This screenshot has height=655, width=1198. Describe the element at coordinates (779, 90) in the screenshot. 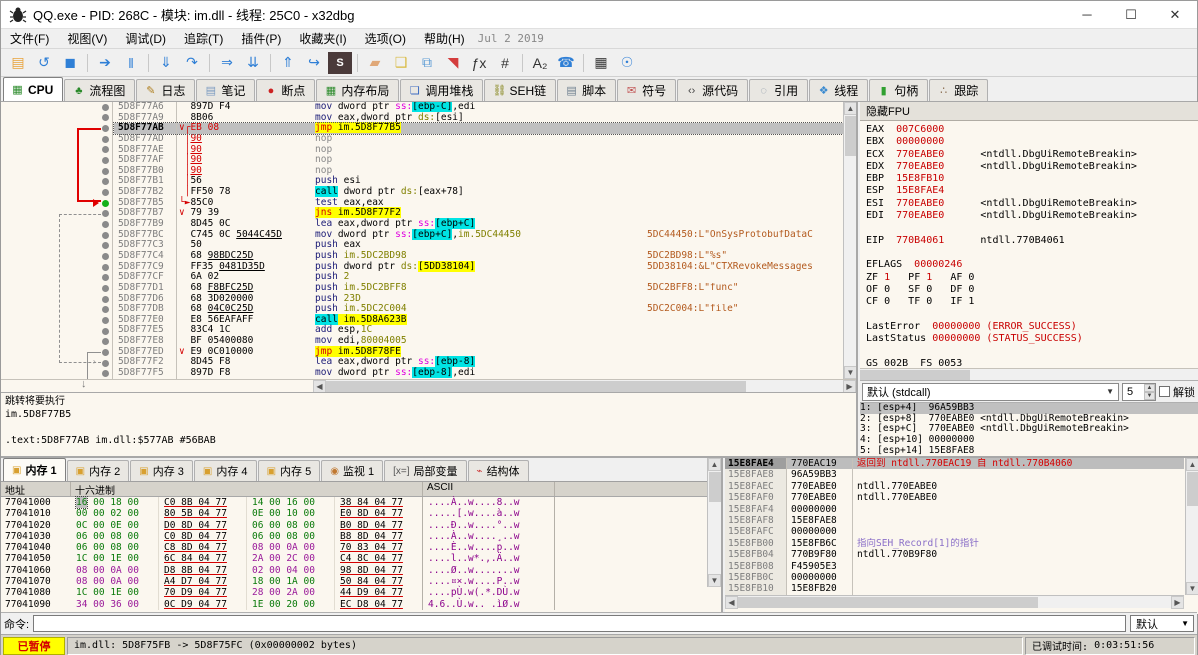

I see `tab-引用: ◌ 引用` at that location.